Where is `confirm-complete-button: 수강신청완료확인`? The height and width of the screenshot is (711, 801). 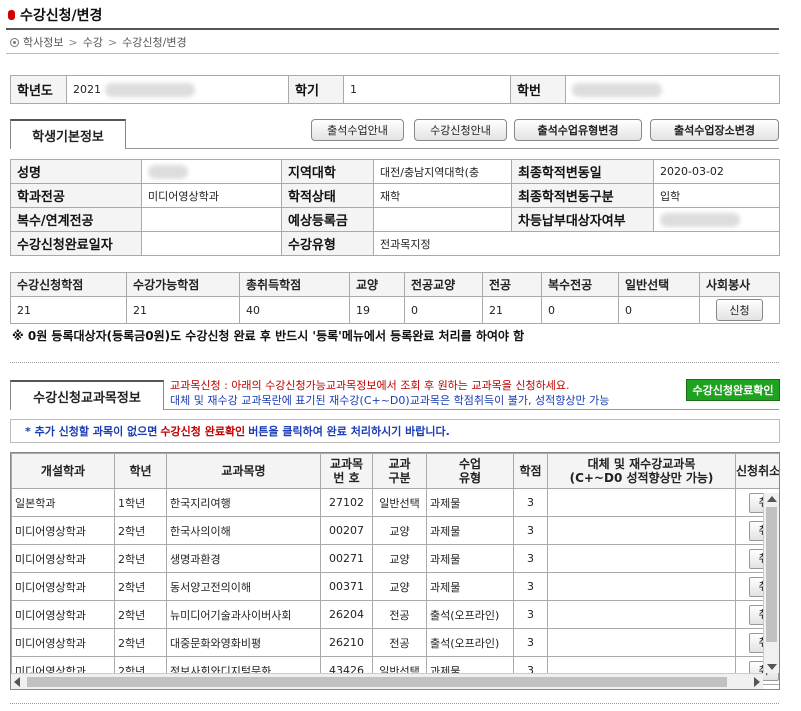 confirm-complete-button: 수강신청완료확인 is located at coordinates (733, 390).